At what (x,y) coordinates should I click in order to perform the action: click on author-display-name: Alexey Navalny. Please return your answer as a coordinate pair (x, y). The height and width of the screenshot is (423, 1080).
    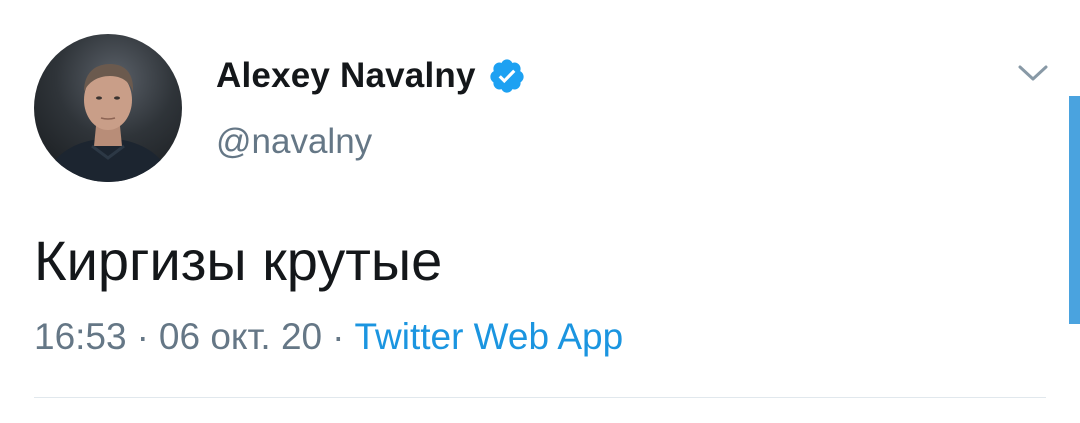
    Looking at the image, I should click on (346, 76).